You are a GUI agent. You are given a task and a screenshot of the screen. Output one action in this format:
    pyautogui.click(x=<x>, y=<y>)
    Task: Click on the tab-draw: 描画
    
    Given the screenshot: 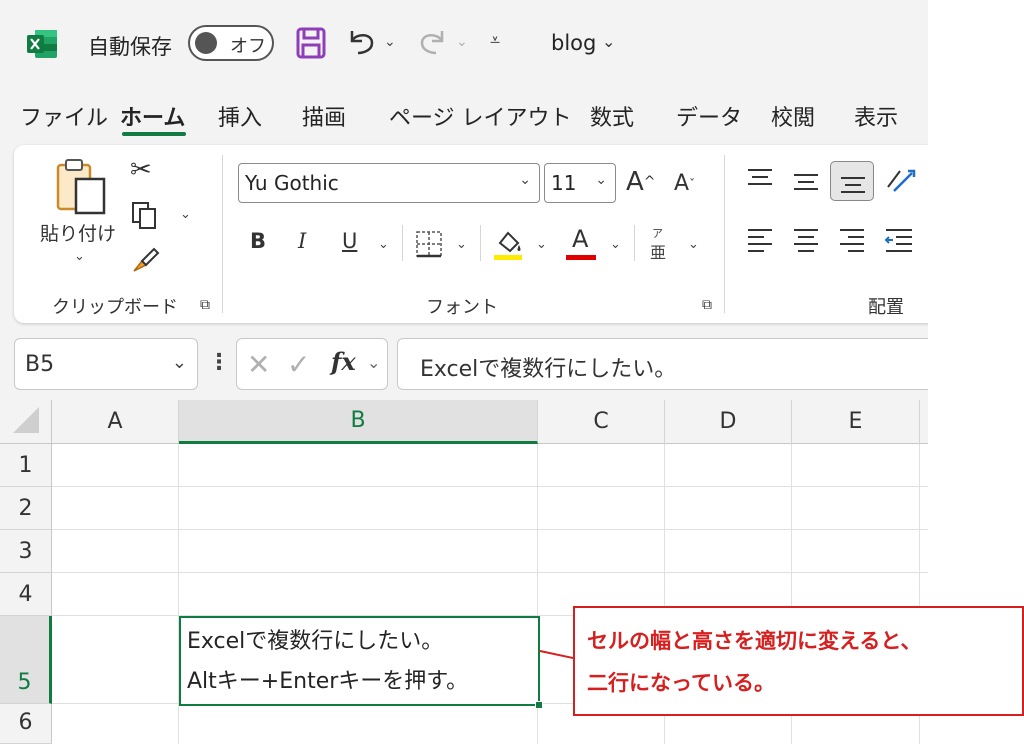 What is the action you would take?
    pyautogui.click(x=324, y=116)
    